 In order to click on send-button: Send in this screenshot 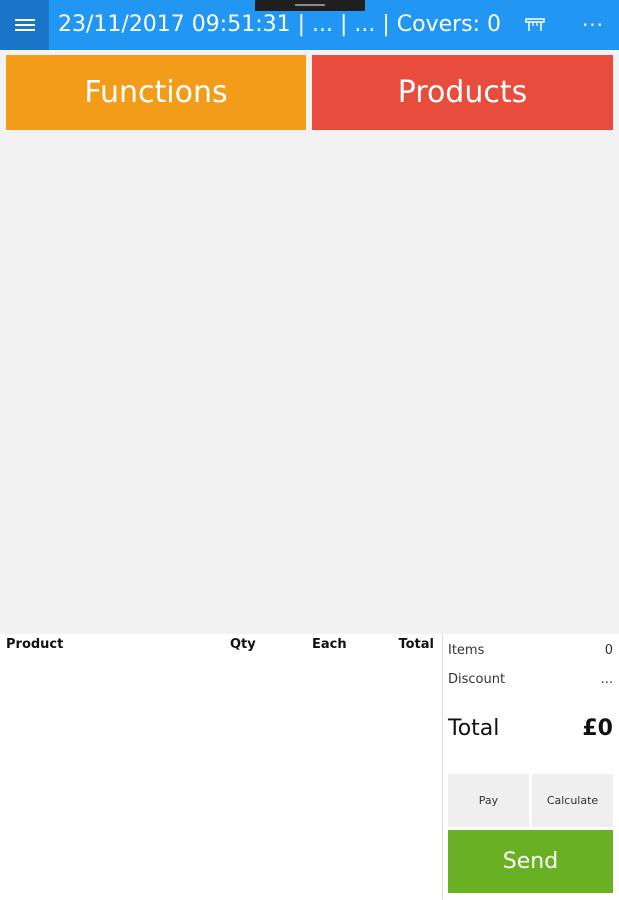, I will do `click(530, 861)`.